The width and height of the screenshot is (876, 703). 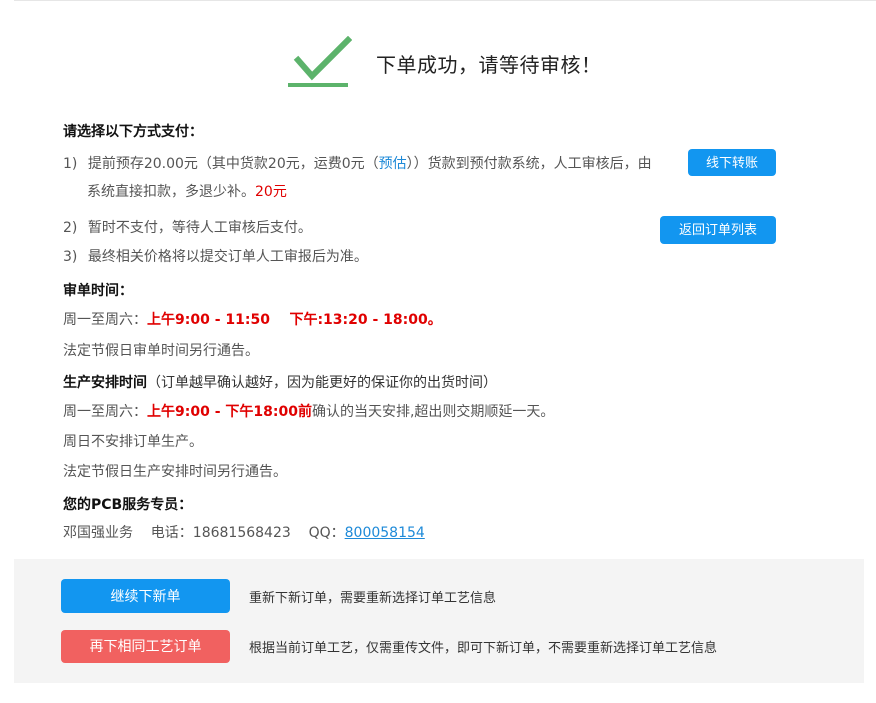 I want to click on new-order-button: 继续下新单, so click(x=145, y=596).